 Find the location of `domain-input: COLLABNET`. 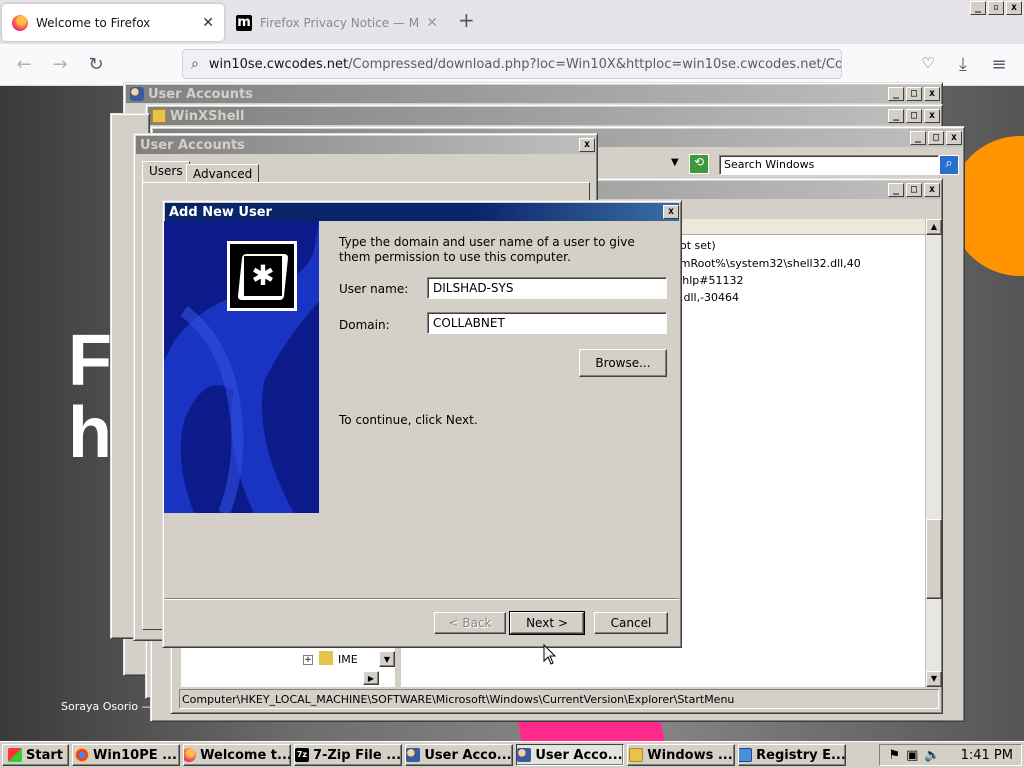

domain-input: COLLABNET is located at coordinates (547, 323).